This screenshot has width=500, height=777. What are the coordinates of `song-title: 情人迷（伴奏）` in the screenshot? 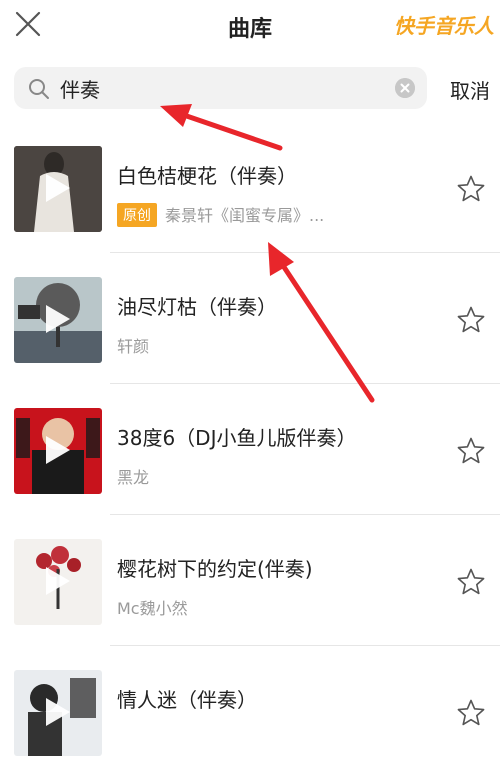 It's located at (187, 700).